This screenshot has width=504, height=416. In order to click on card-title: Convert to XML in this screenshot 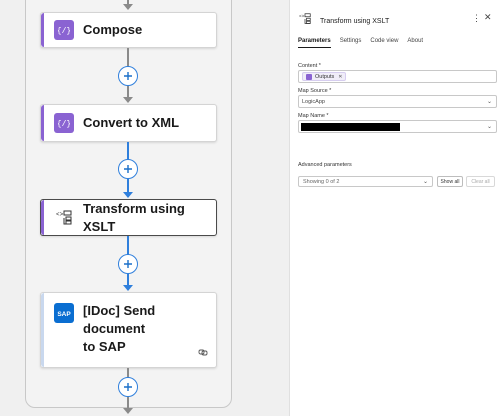, I will do `click(131, 122)`.